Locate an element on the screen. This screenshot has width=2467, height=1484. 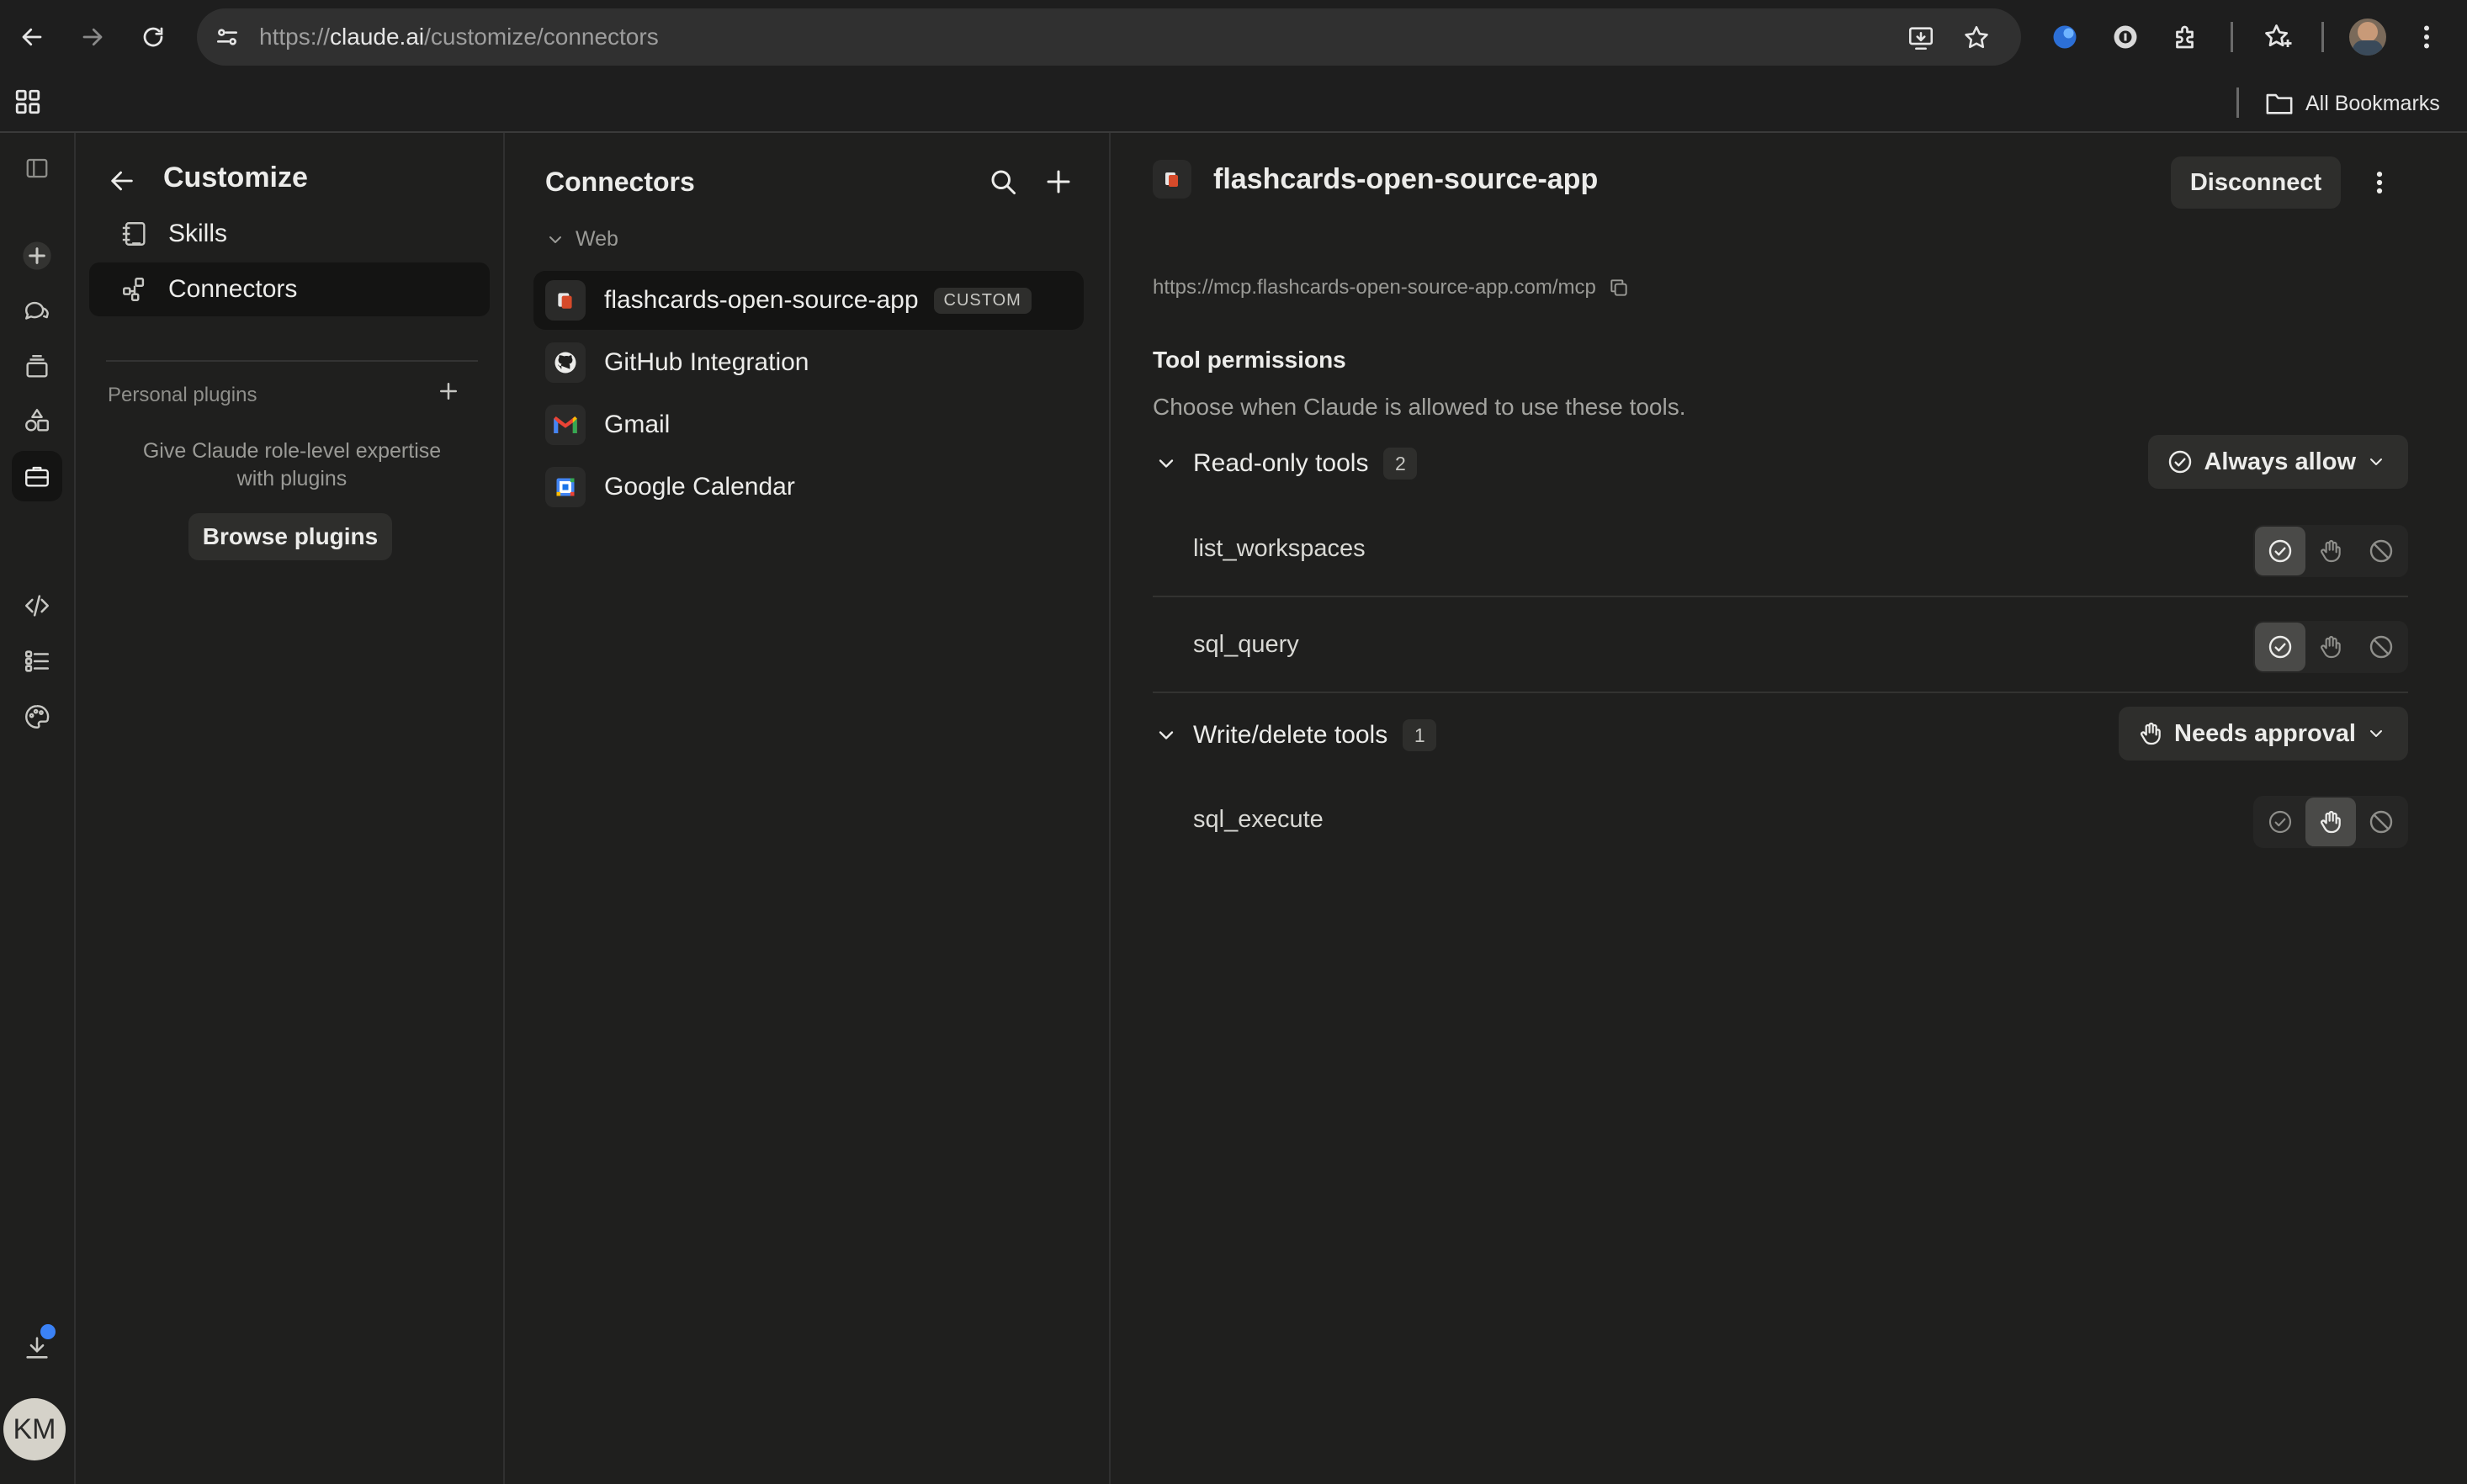
user-avatar: KM is located at coordinates (34, 1429).